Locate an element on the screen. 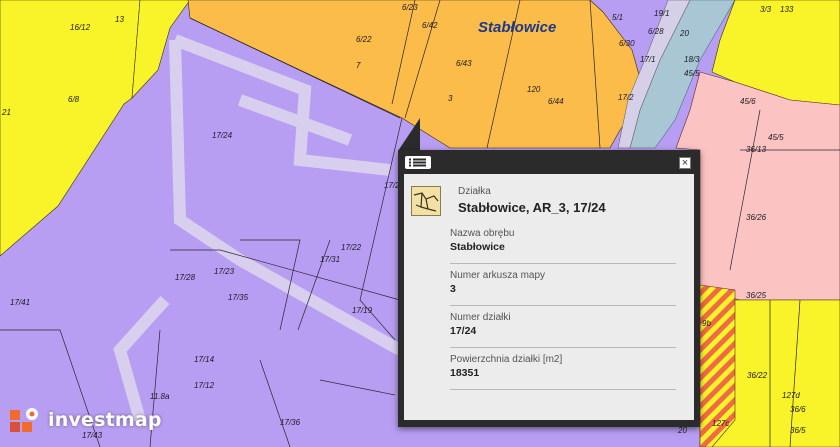 This screenshot has width=840, height=447. close-button: × is located at coordinates (685, 163).